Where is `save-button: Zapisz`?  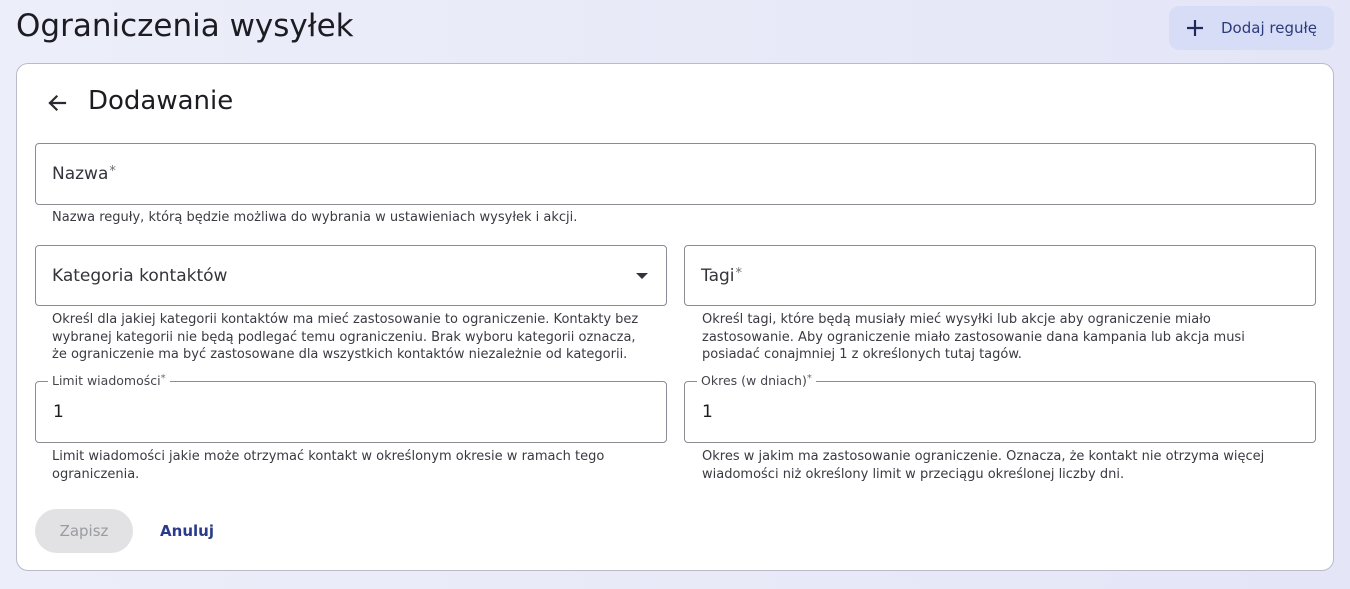 save-button: Zapisz is located at coordinates (84, 531).